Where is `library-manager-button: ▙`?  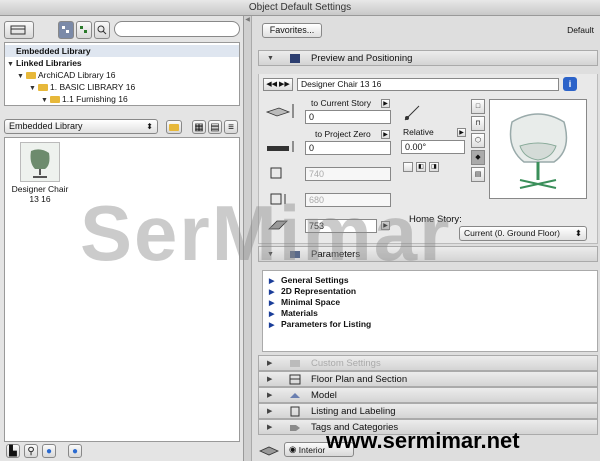 library-manager-button: ▙ is located at coordinates (13, 451).